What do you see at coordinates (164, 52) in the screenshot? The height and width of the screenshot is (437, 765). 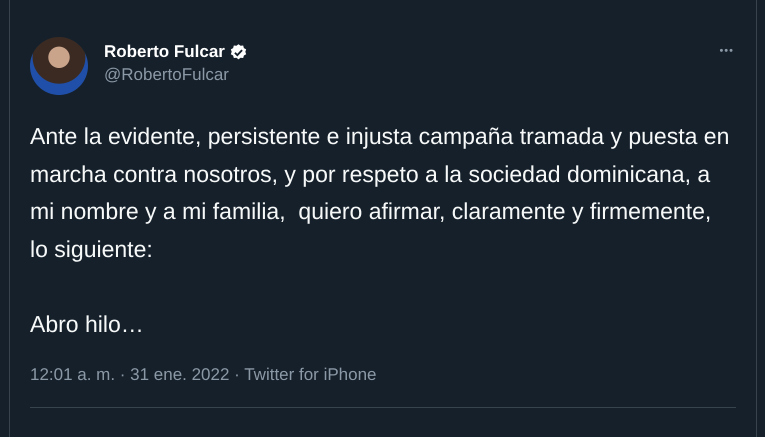 I see `author-name: Roberto Fulcar` at bounding box center [164, 52].